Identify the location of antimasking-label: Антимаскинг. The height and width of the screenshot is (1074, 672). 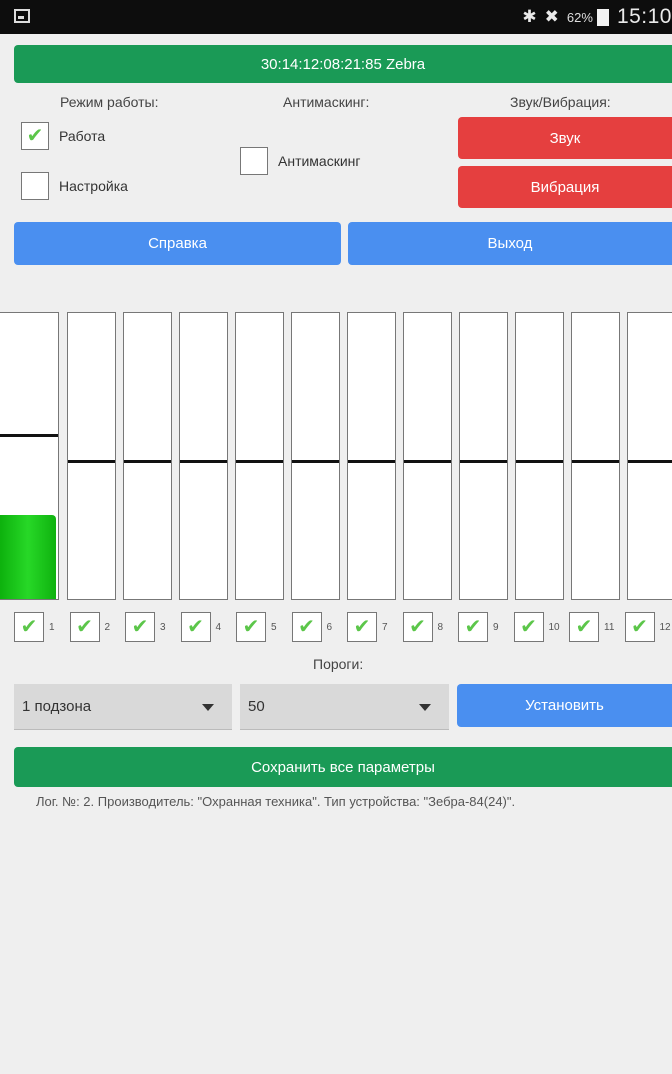
(319, 161).